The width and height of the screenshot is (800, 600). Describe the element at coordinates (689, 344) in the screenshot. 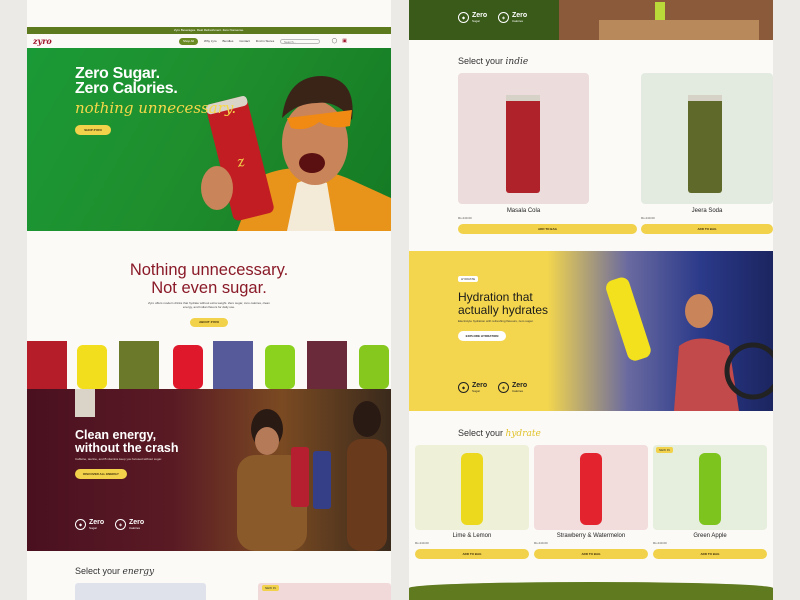

I see `hydration-photo` at that location.